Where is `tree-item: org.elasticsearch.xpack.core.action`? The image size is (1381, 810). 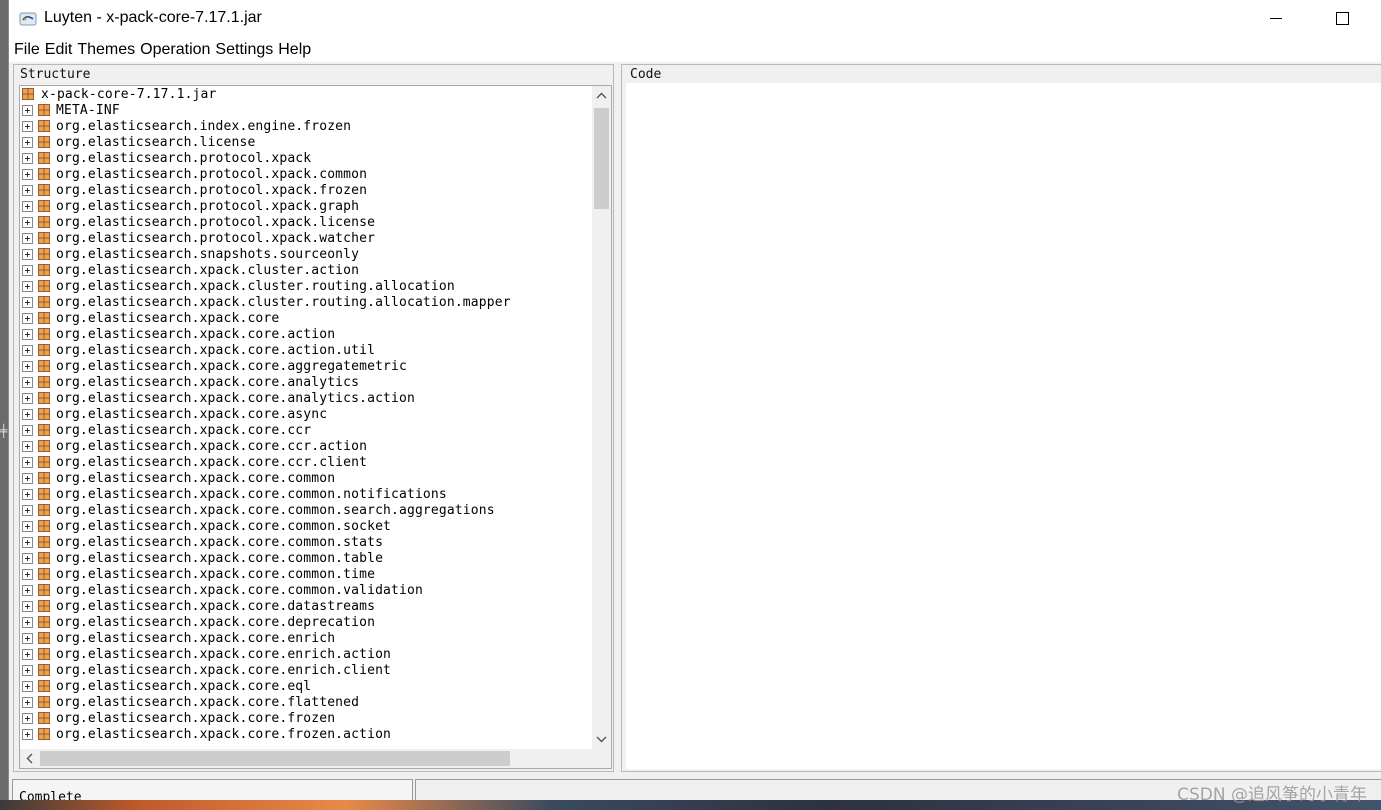 tree-item: org.elasticsearch.xpack.core.action is located at coordinates (306, 334).